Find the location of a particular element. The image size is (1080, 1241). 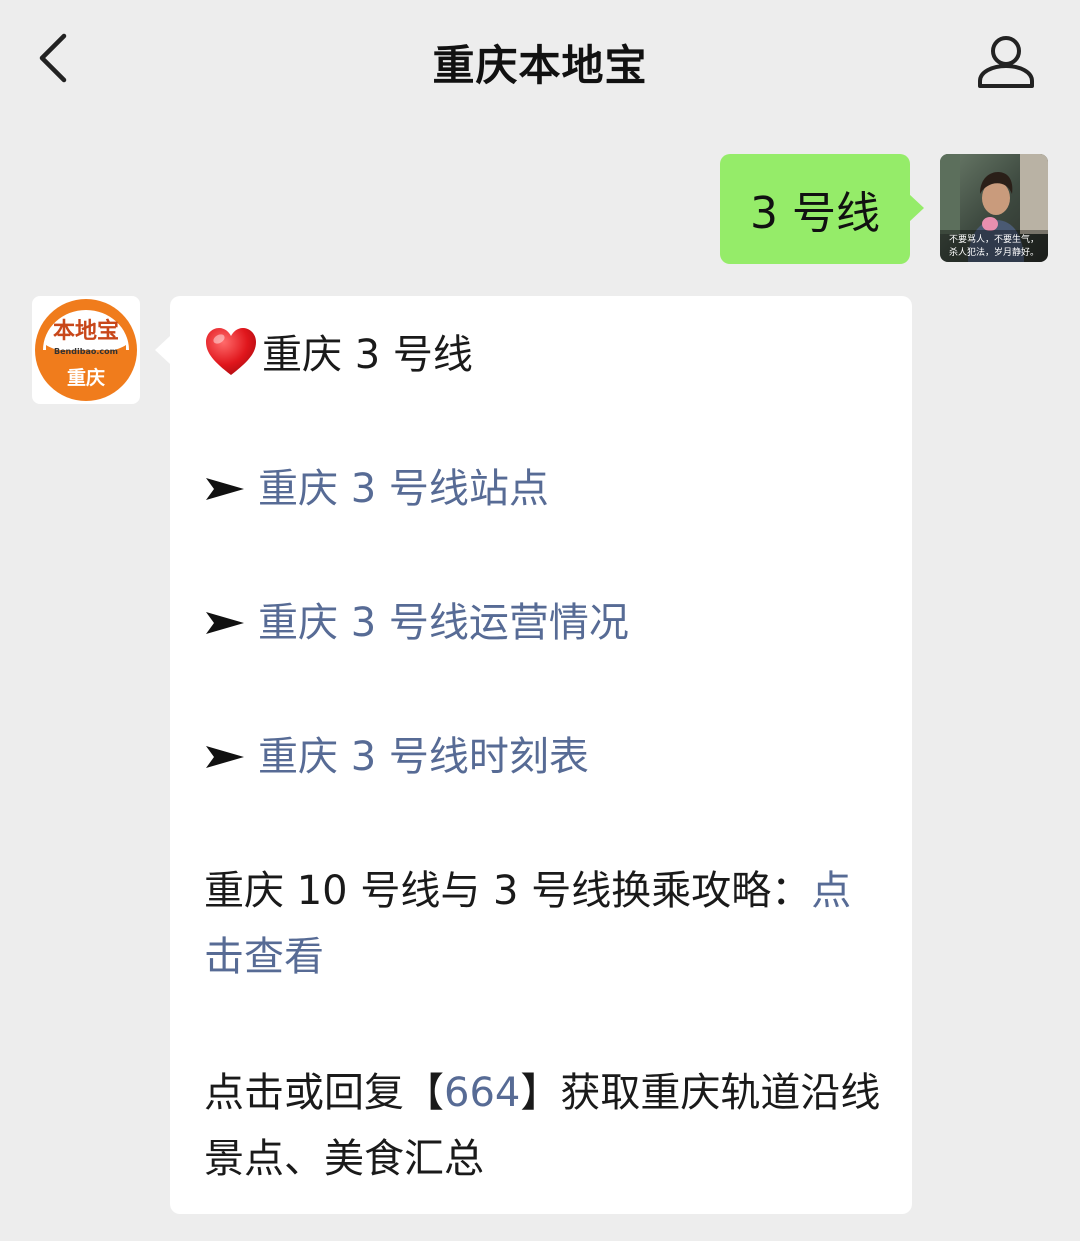

footer-paragraph: 点击或回复【664】获取重庆轨道沿线景点、美食汇总 is located at coordinates (544, 1126).